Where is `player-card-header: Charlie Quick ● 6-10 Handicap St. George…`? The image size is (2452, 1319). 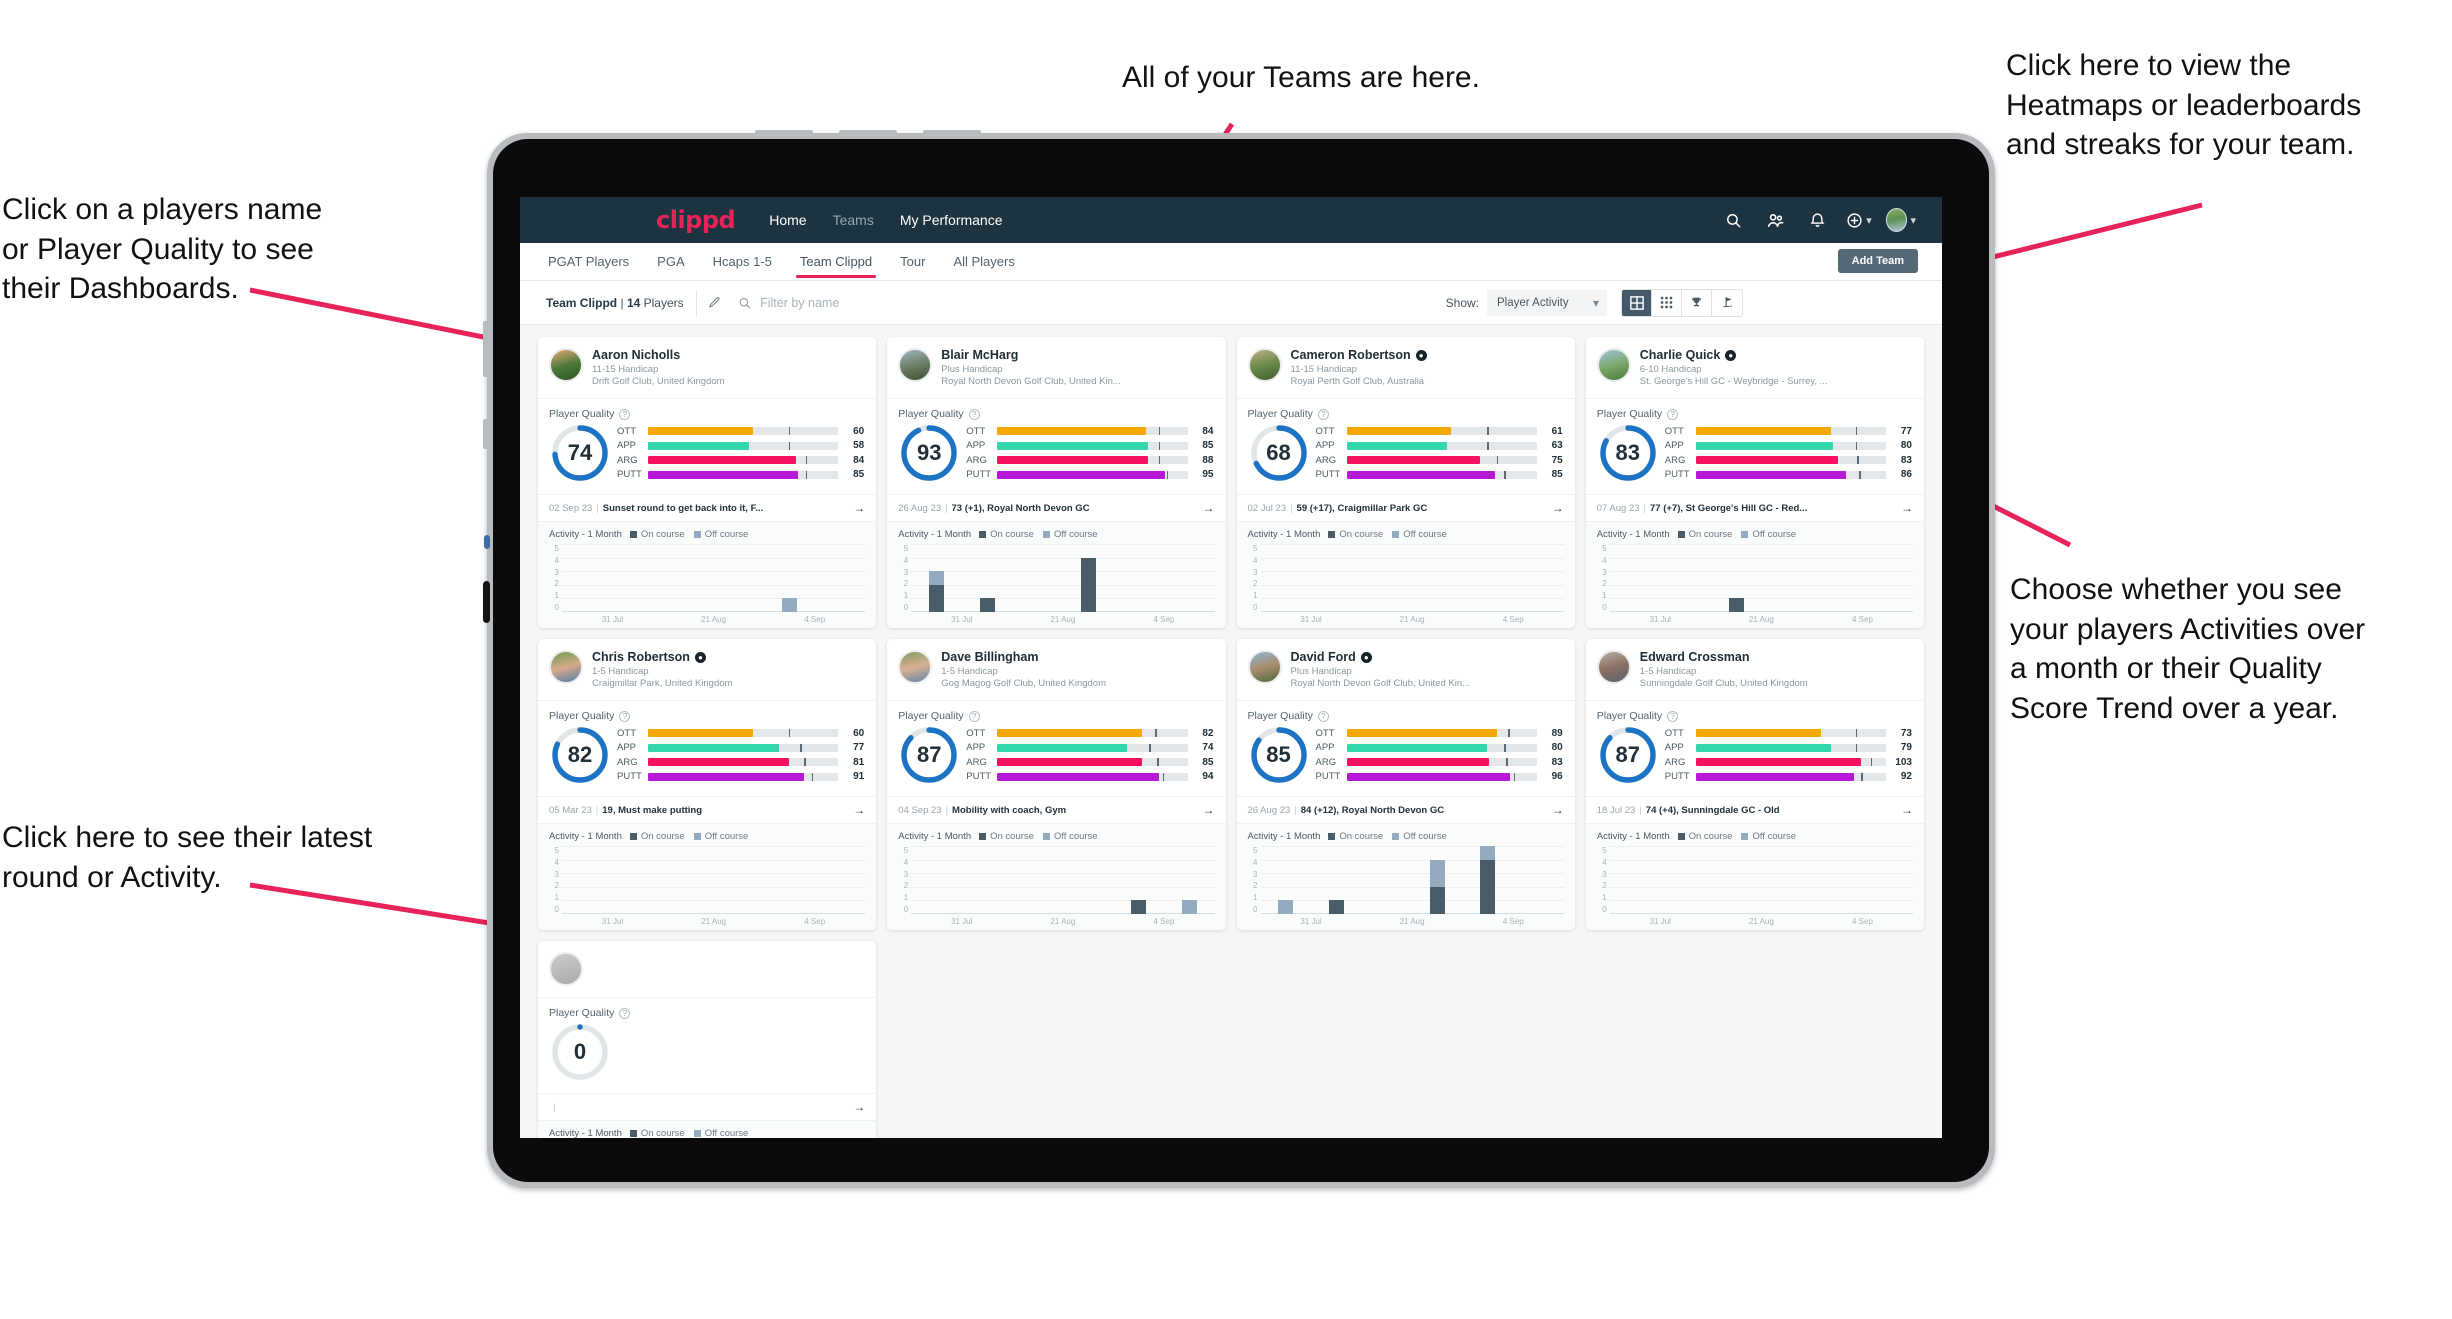
player-card-header: Charlie Quick ● 6-10 Handicap St. George… is located at coordinates (1755, 367).